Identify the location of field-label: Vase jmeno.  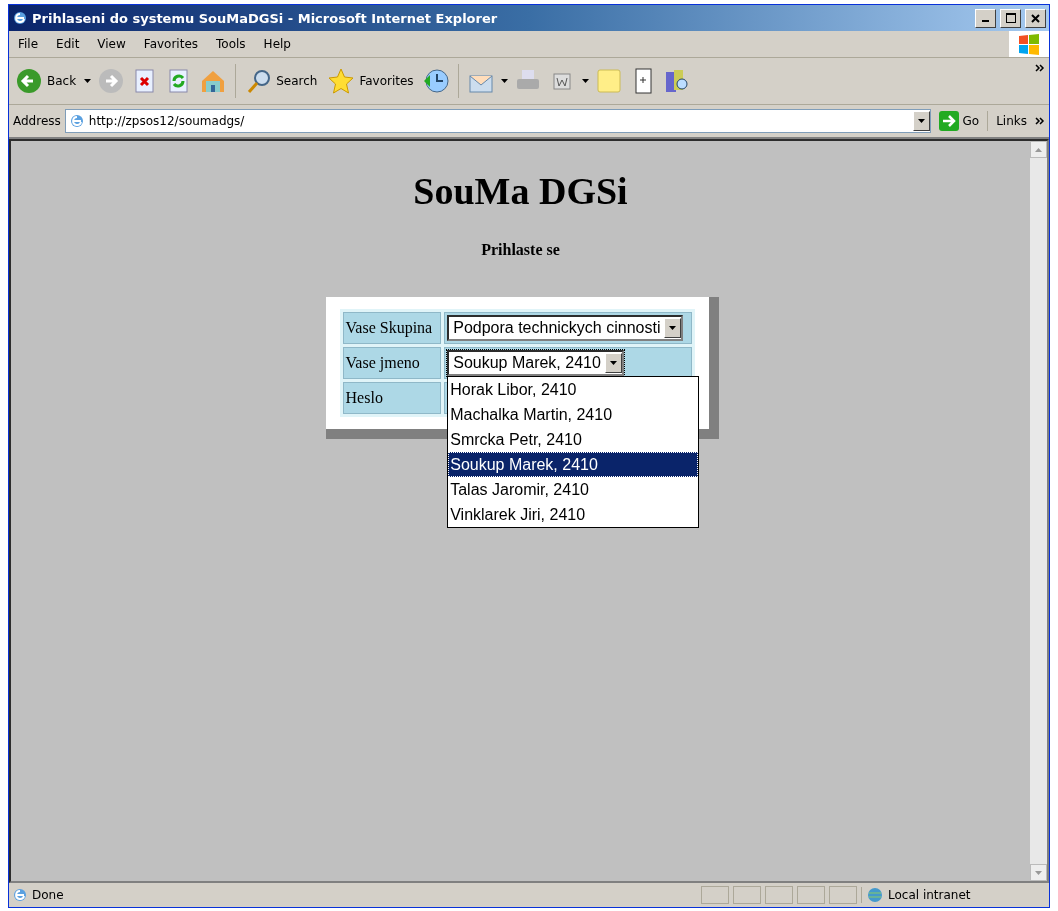
(392, 363).